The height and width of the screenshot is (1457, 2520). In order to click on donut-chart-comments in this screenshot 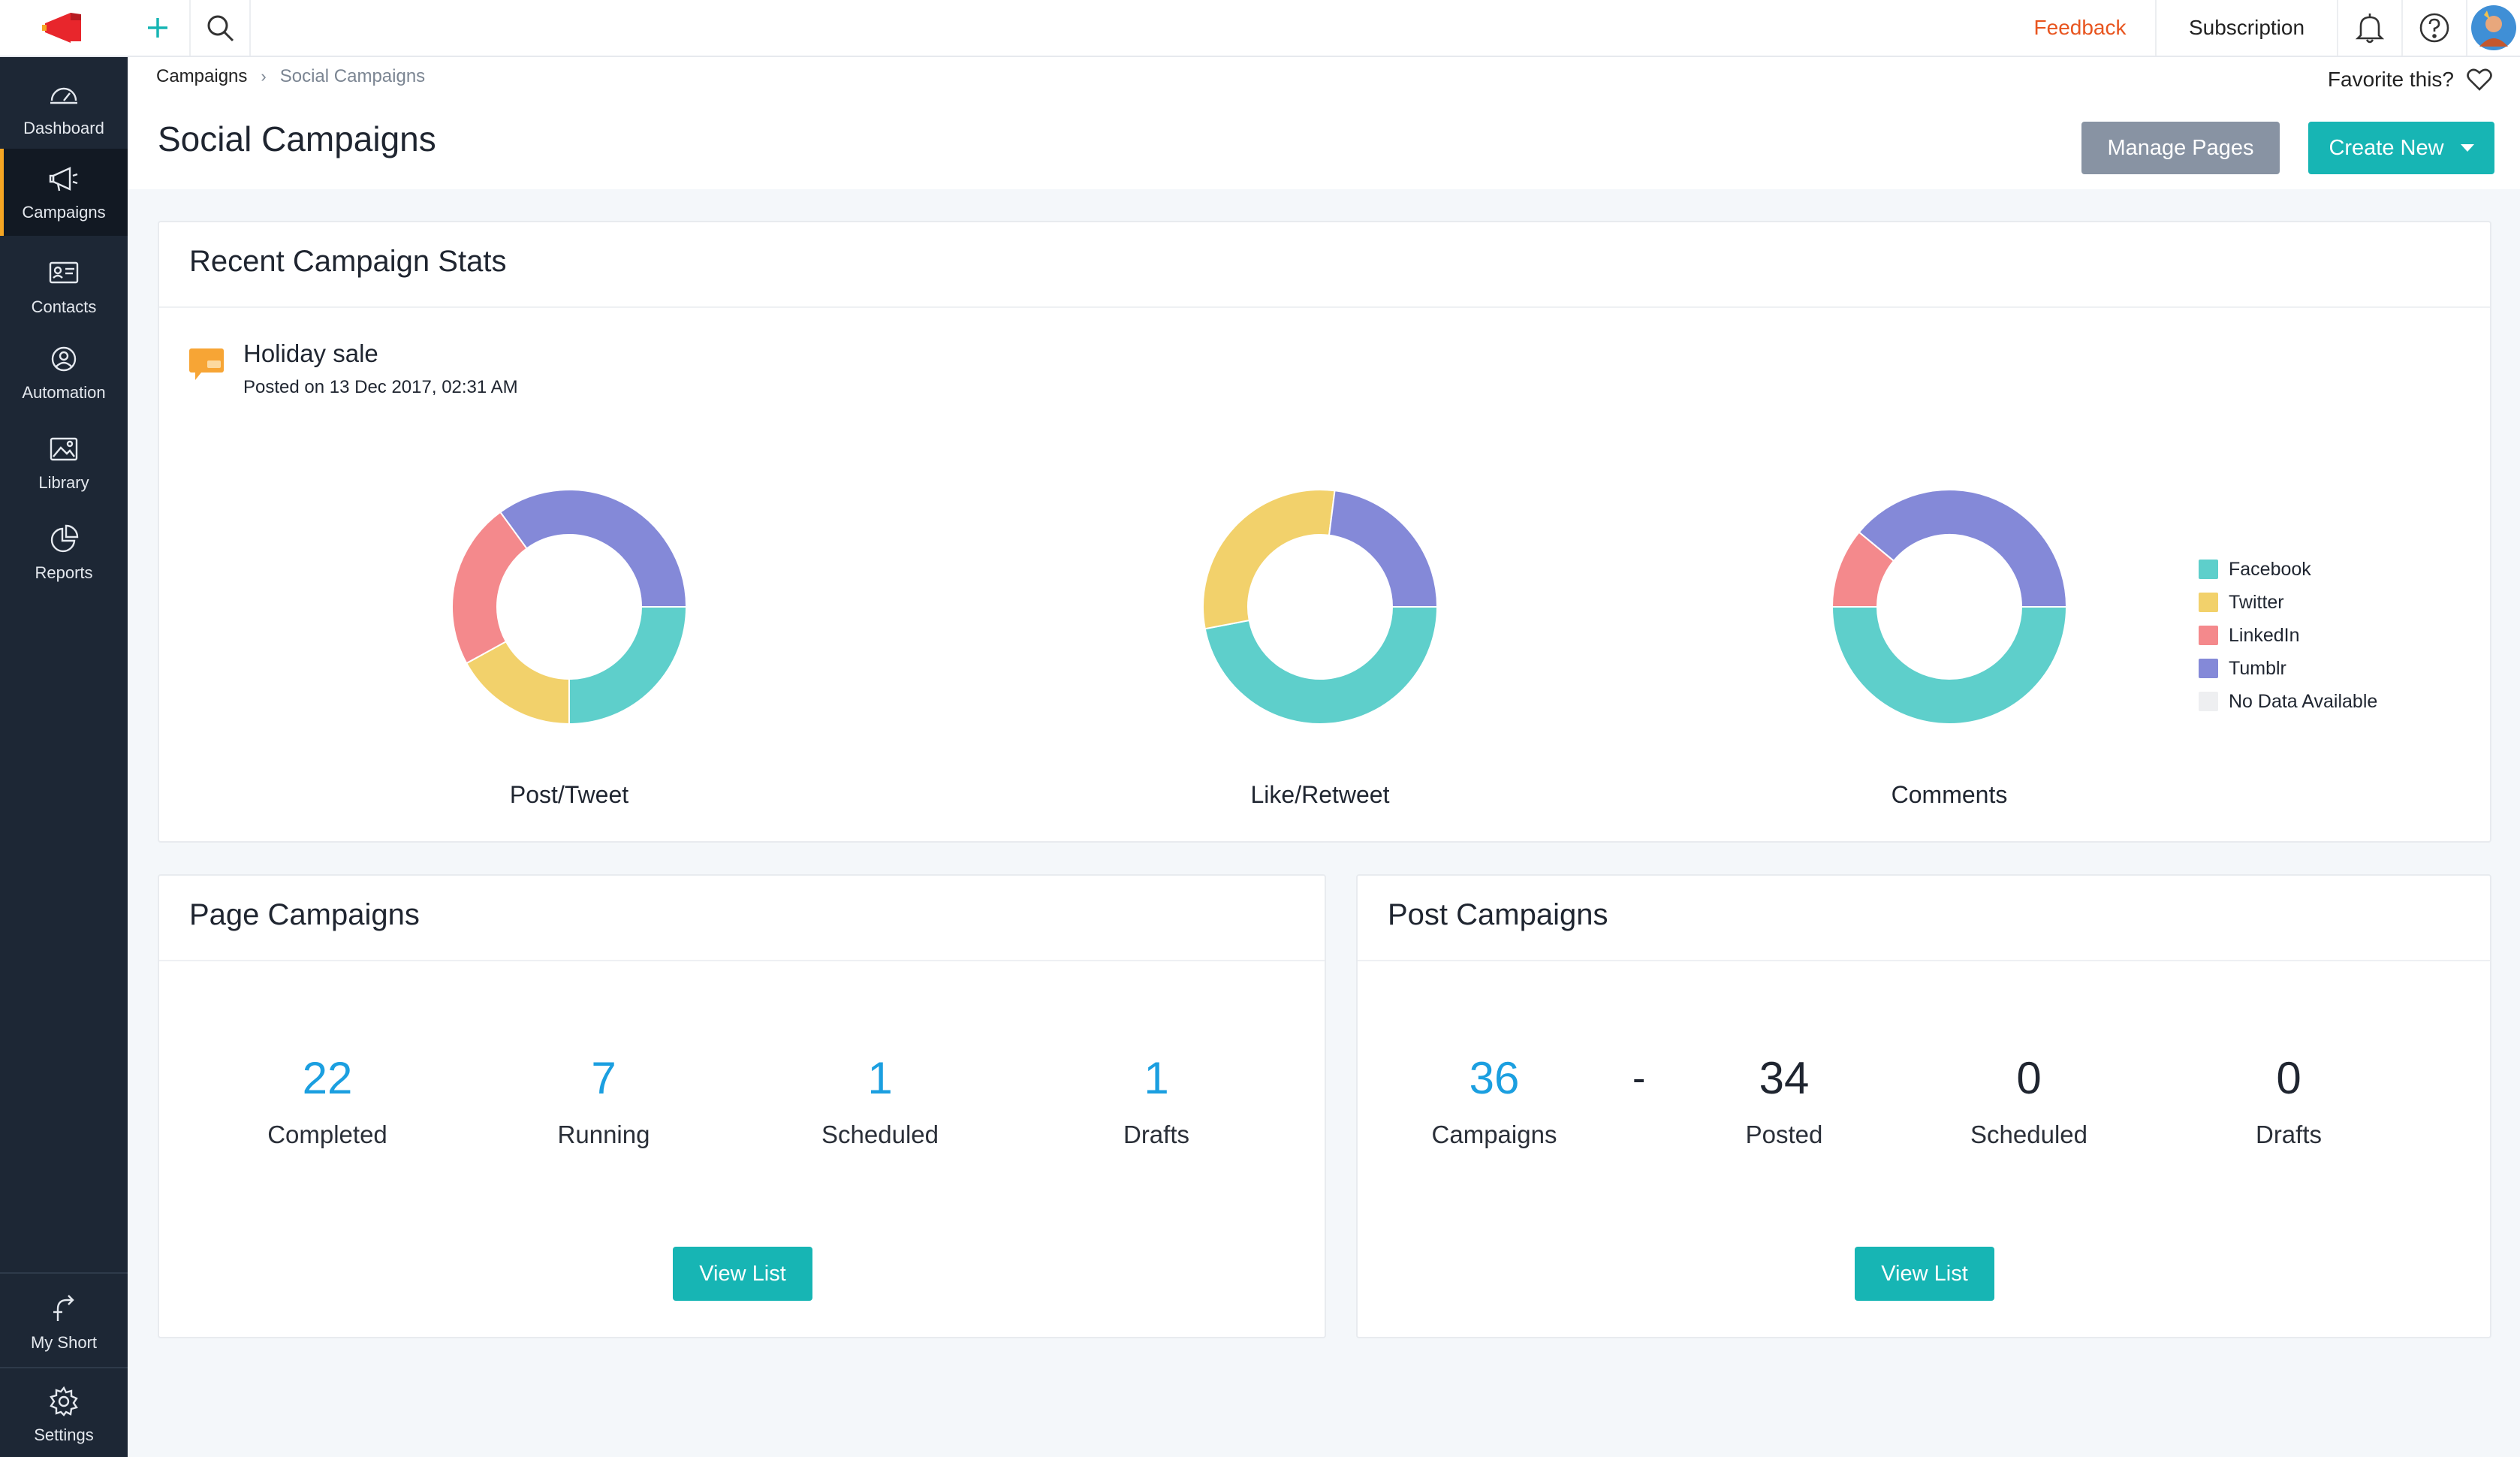, I will do `click(1949, 607)`.